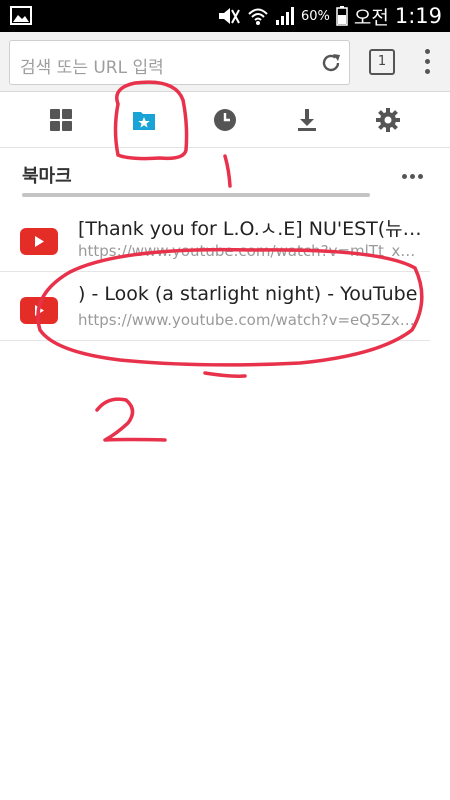  Describe the element at coordinates (284, 16) in the screenshot. I see `signal-icon` at that location.